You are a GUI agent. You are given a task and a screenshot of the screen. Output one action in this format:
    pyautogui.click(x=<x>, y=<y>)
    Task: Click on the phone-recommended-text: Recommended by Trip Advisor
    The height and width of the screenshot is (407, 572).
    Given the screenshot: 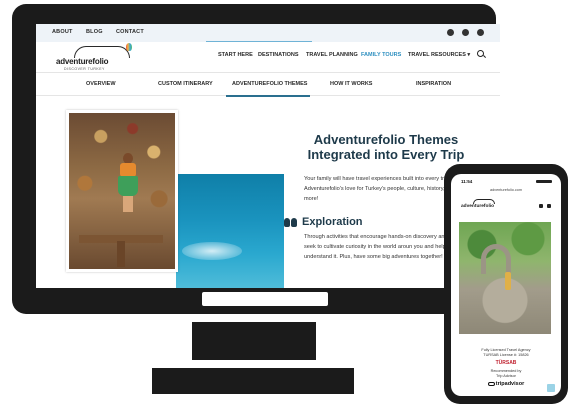 What is the action you would take?
    pyautogui.click(x=506, y=373)
    